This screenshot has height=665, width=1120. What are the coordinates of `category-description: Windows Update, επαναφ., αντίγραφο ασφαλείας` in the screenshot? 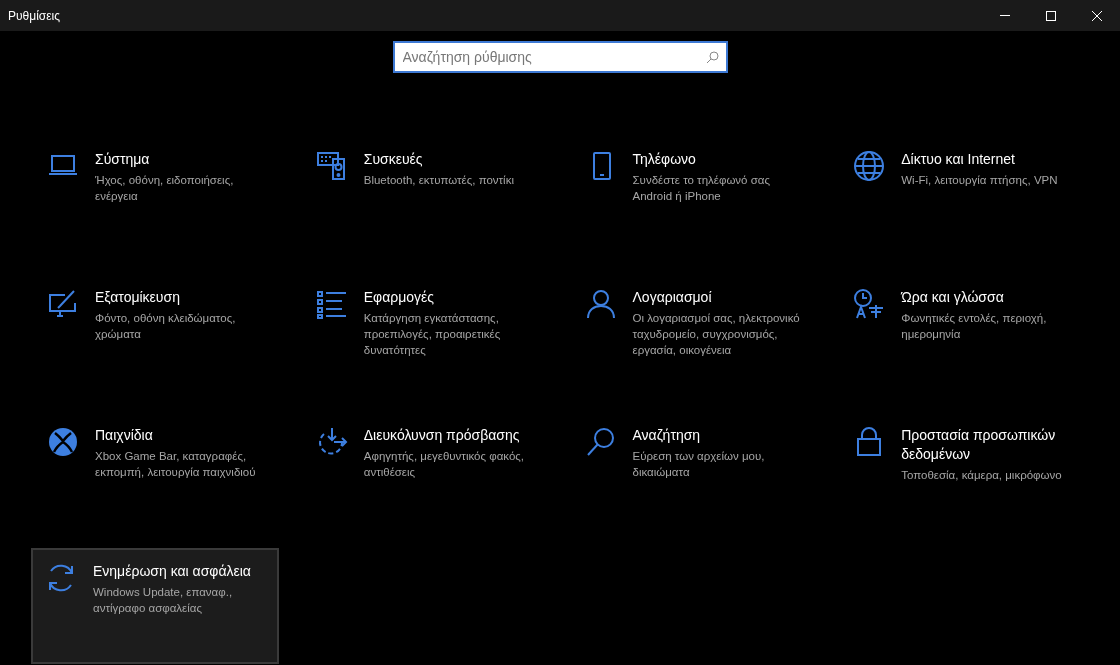 It's located at (163, 600).